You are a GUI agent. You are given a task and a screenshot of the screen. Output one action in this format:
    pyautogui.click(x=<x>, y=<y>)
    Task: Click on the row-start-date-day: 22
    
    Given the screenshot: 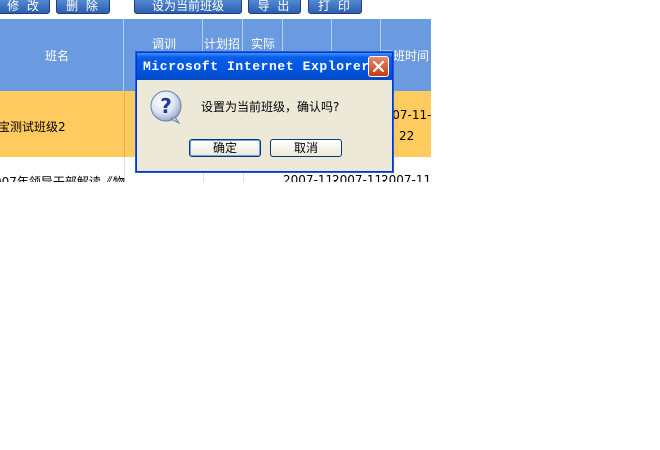 What is the action you would take?
    pyautogui.click(x=407, y=136)
    